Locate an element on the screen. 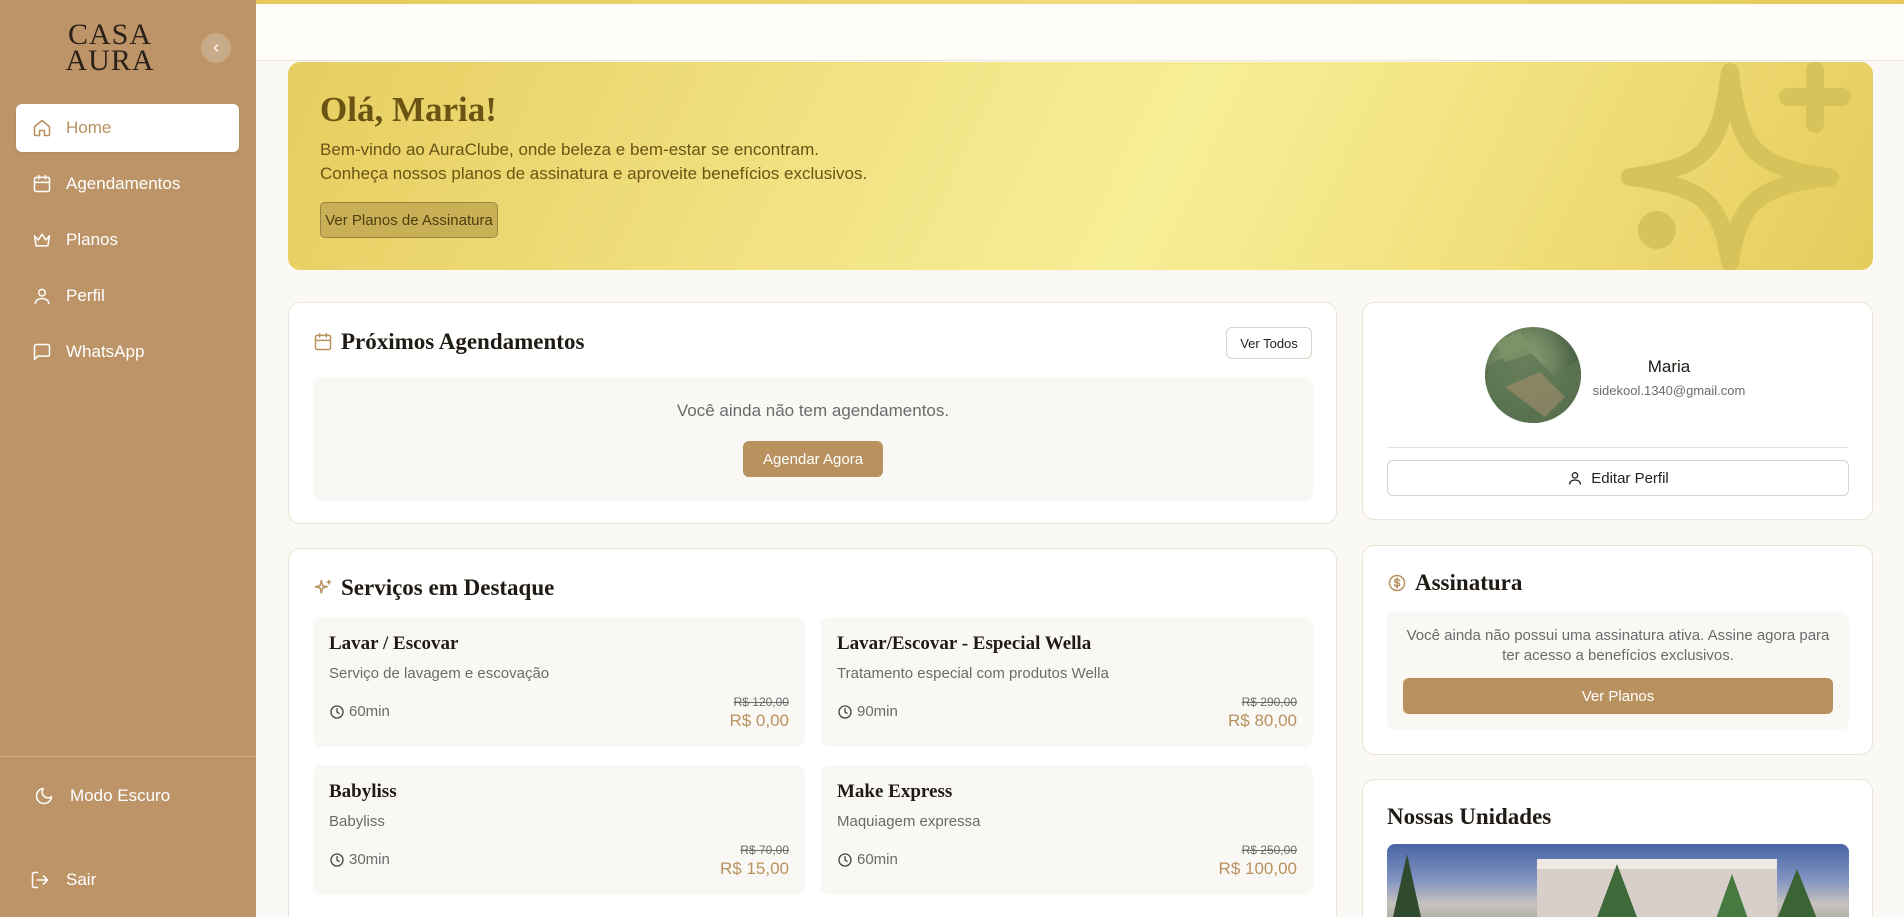 The height and width of the screenshot is (917, 1904). subscription-title-text: Assinatura is located at coordinates (1469, 582).